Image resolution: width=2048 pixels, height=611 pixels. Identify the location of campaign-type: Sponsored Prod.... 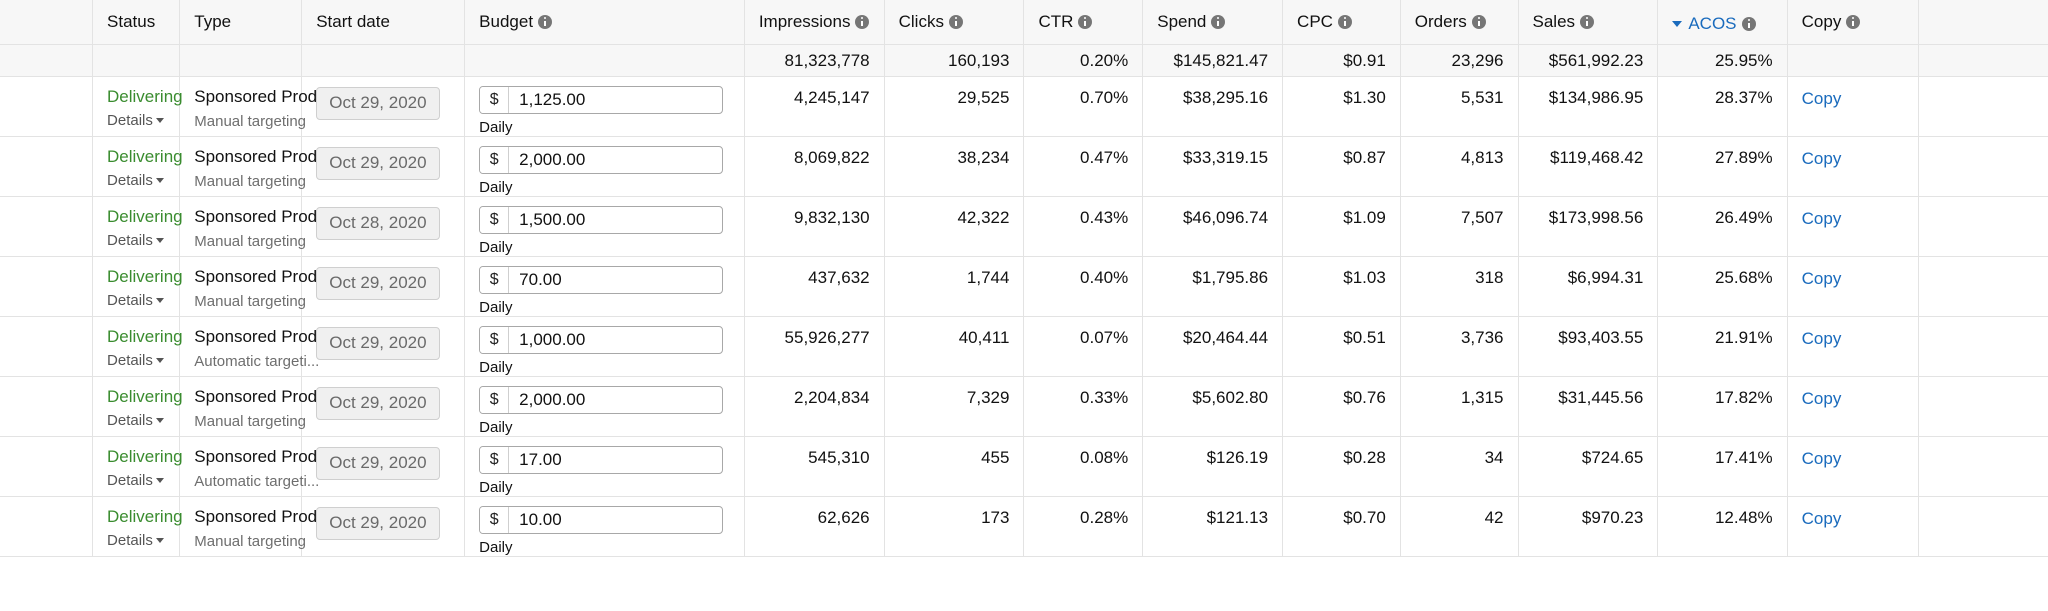
(263, 156).